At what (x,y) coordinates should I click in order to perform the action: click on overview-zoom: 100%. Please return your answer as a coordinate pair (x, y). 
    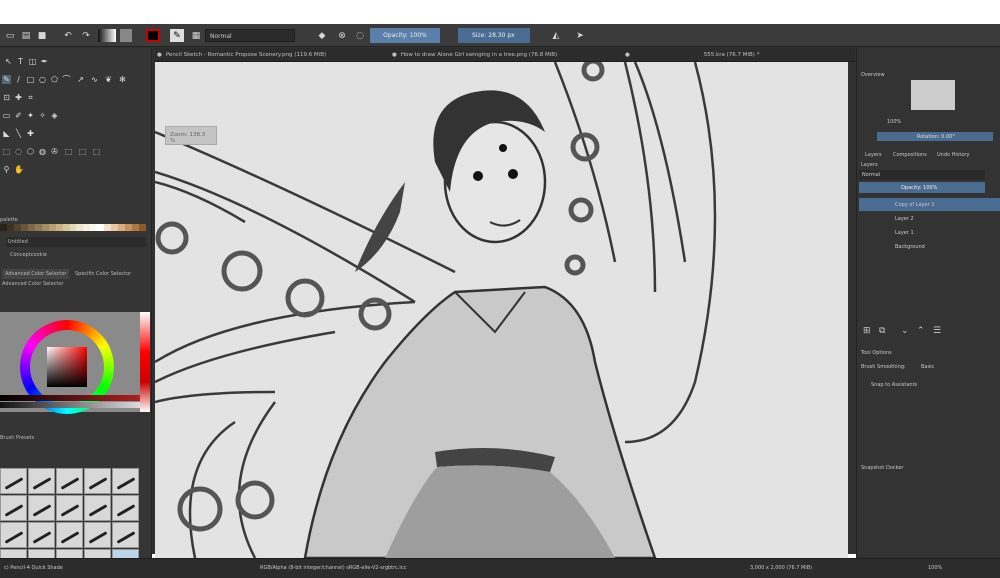
    Looking at the image, I should click on (894, 122).